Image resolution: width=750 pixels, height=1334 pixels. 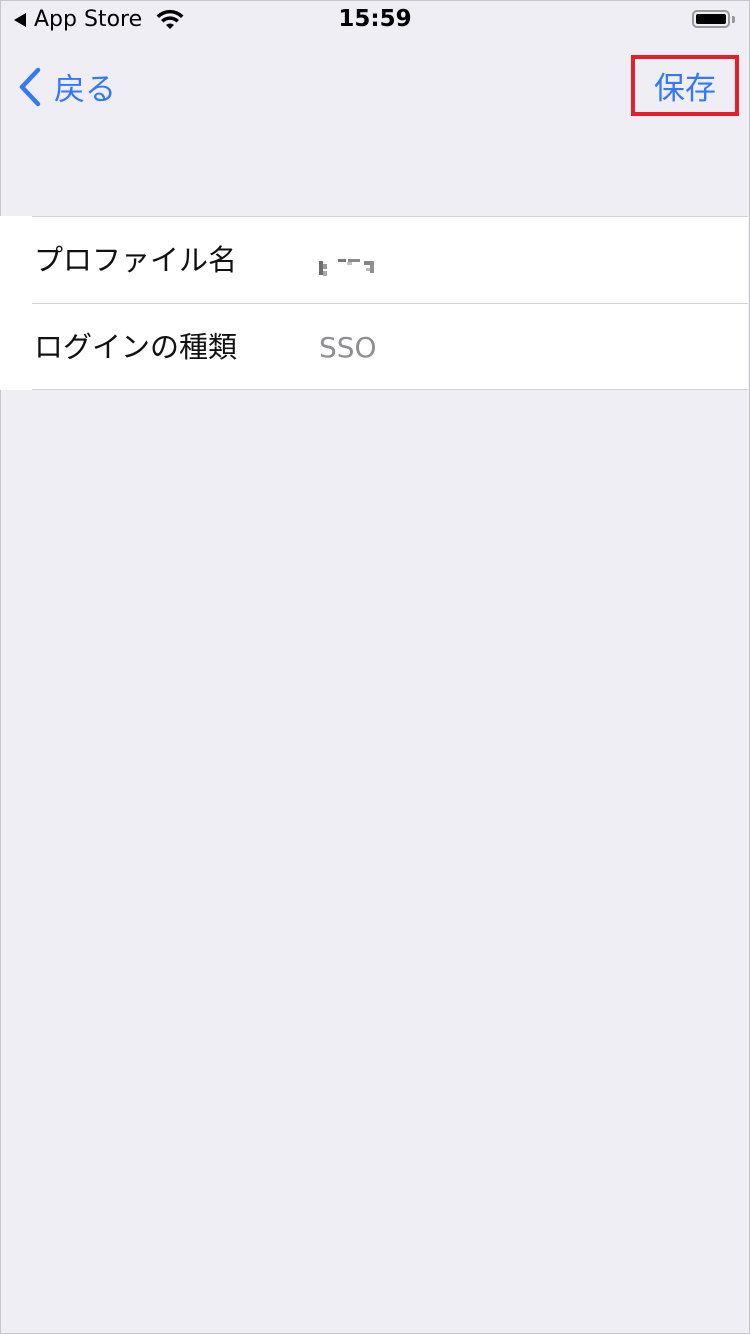 I want to click on login-type-row: ログインの種類 SSO, so click(x=390, y=346).